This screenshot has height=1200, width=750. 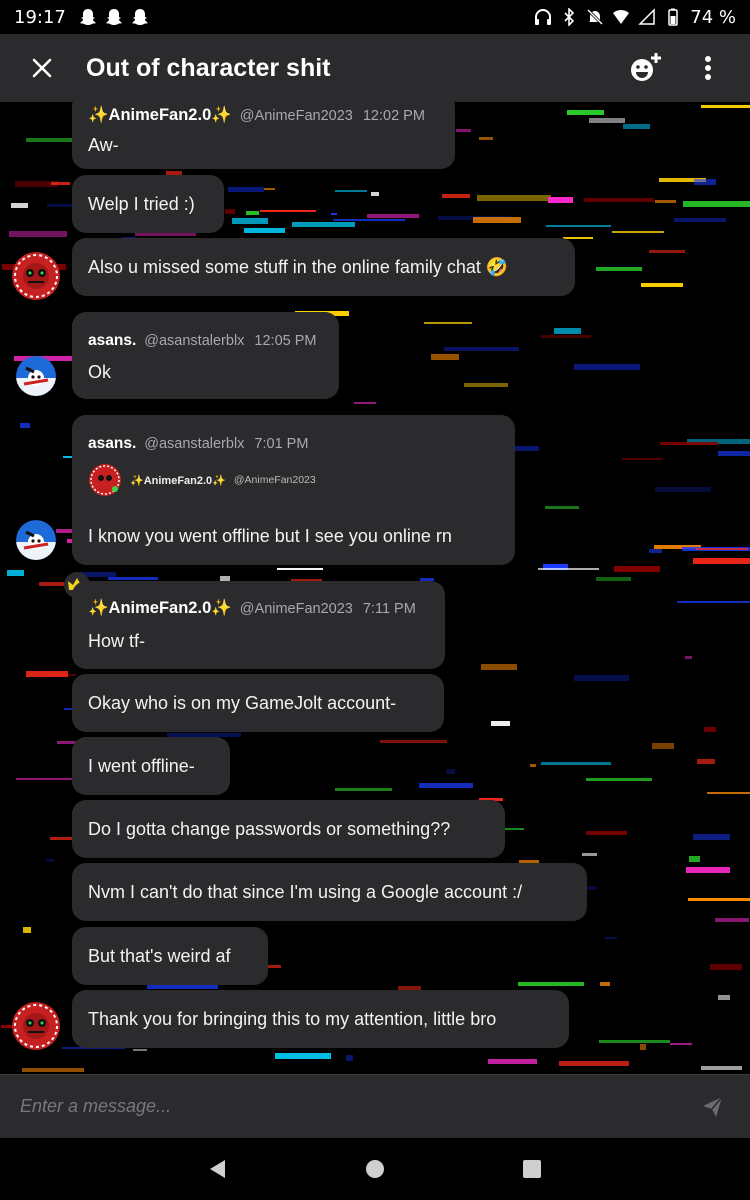 I want to click on back-button, so click(x=218, y=1169).